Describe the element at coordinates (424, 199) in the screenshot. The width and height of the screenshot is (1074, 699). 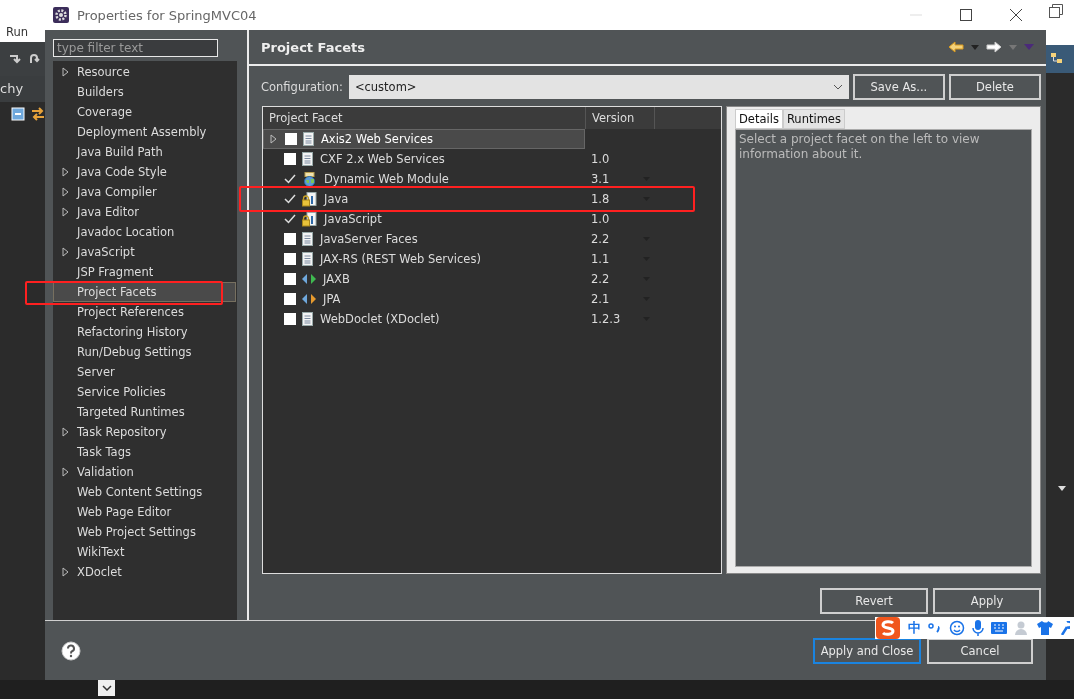
I see `table-cell: Java` at that location.